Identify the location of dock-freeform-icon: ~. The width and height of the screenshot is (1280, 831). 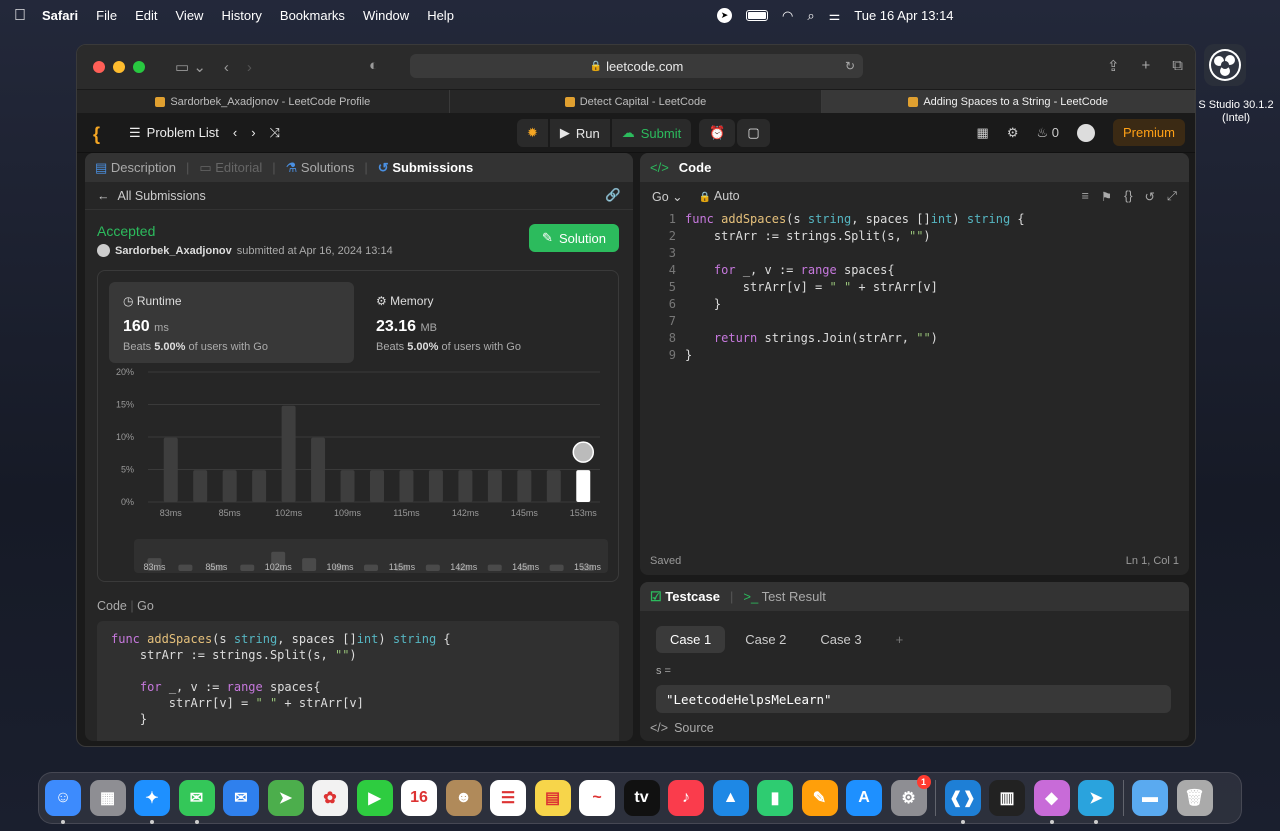
(597, 798).